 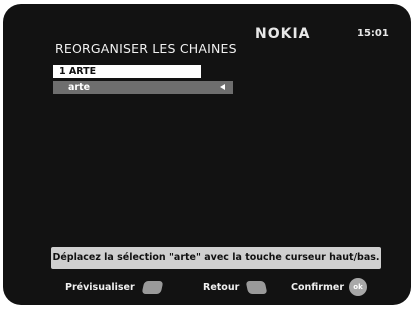 I want to click on confirm-label: Confirmer, so click(x=318, y=287).